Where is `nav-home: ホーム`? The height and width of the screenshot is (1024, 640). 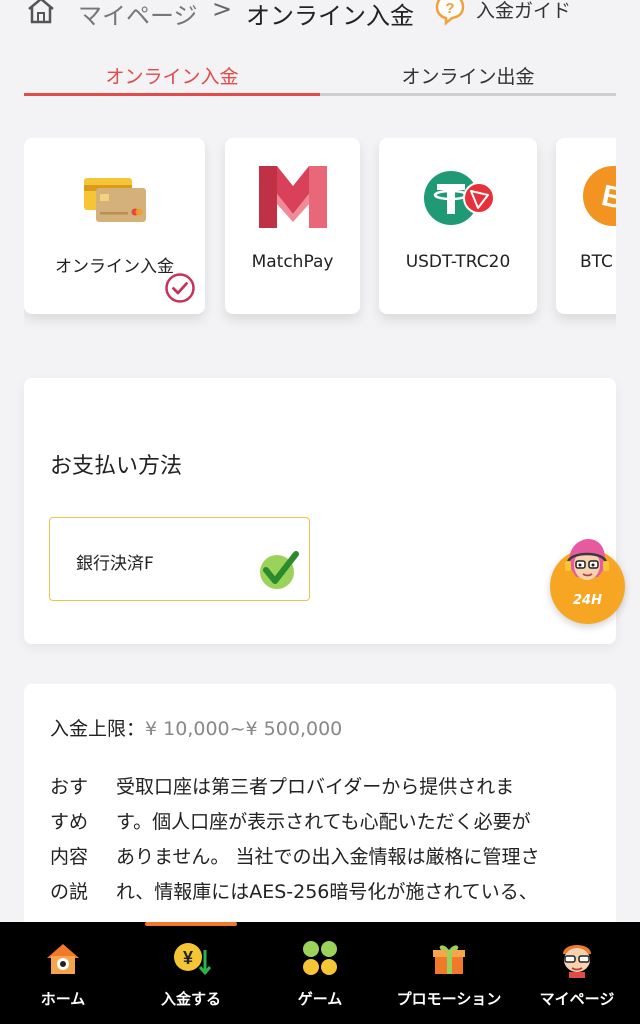 nav-home: ホーム is located at coordinates (63, 973).